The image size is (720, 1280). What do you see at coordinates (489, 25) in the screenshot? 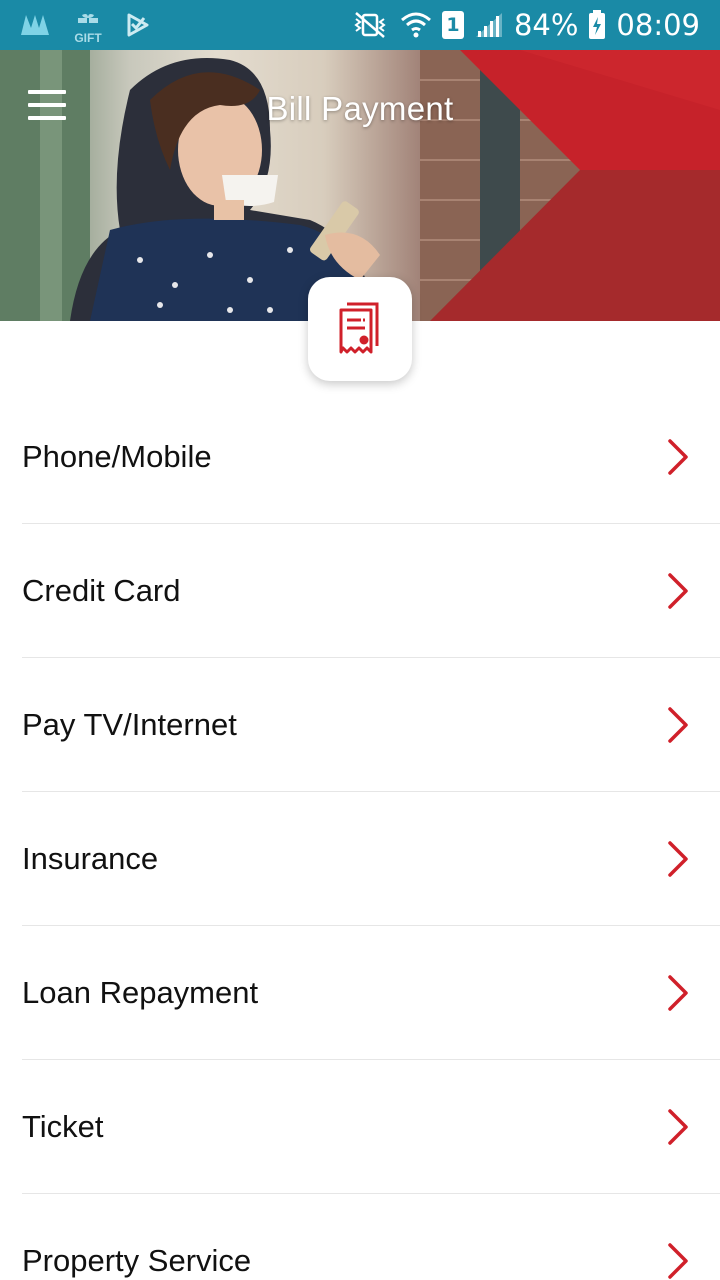
I see `signal-icon` at bounding box center [489, 25].